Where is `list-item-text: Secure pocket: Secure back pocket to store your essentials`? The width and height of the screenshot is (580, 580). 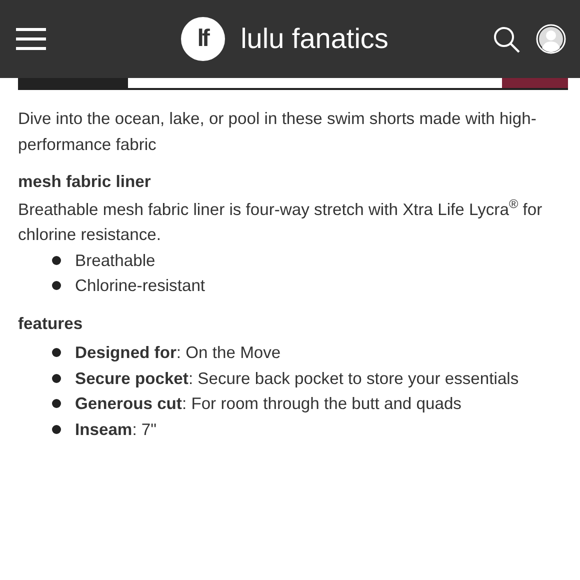
list-item-text: Secure pocket: Secure back pocket to store your essentials is located at coordinates (297, 379).